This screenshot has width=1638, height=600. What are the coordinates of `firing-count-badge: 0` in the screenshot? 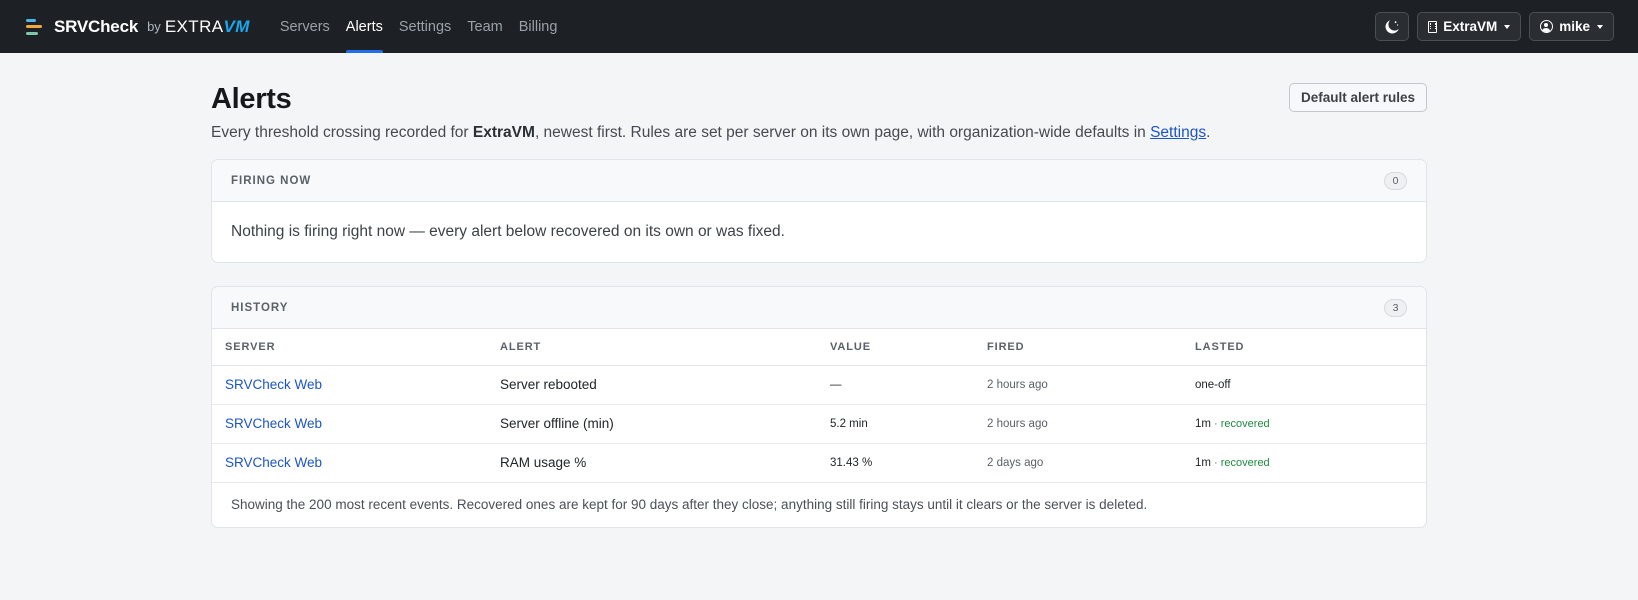 It's located at (1395, 180).